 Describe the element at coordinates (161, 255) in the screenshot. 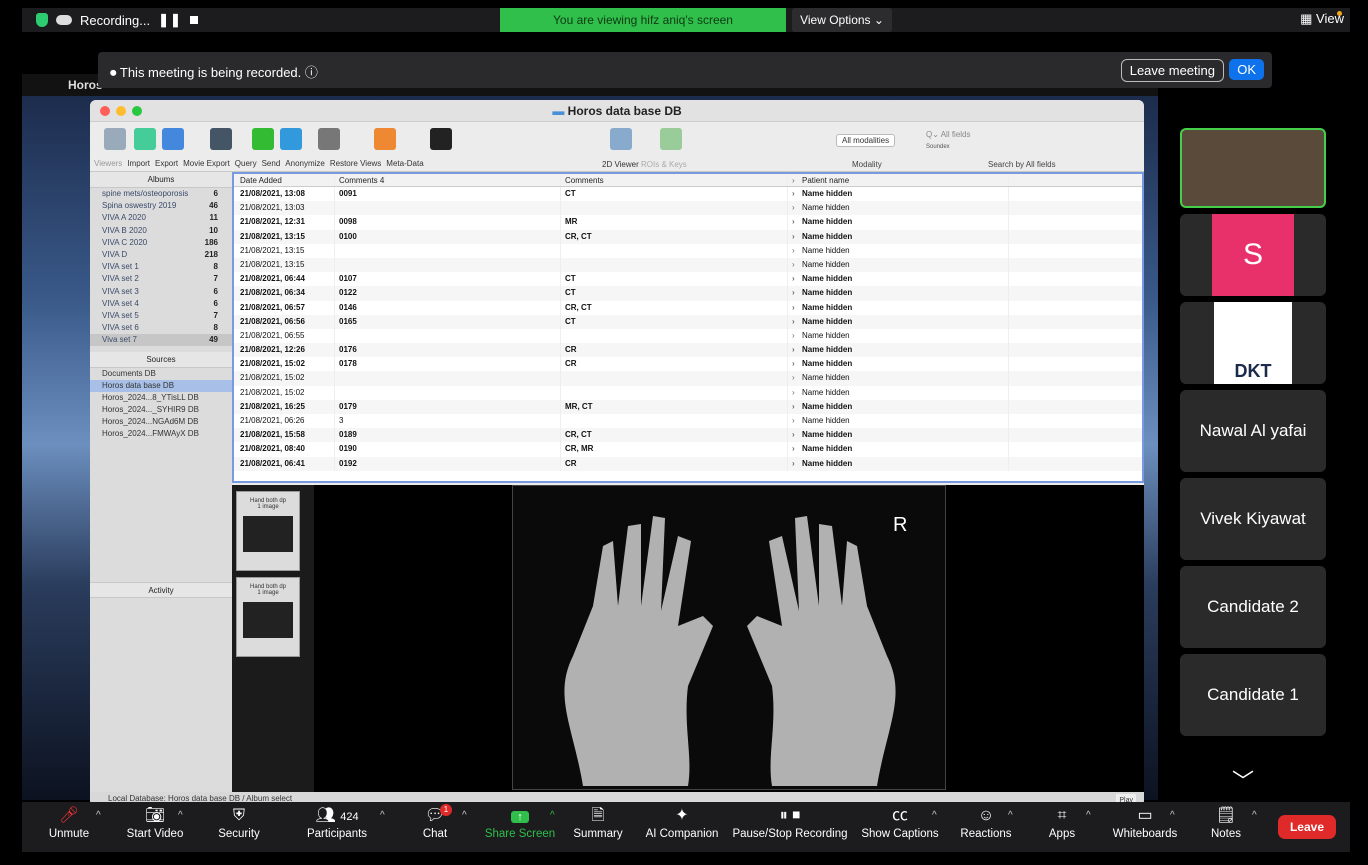

I see `album-item: VIVA D 218` at that location.